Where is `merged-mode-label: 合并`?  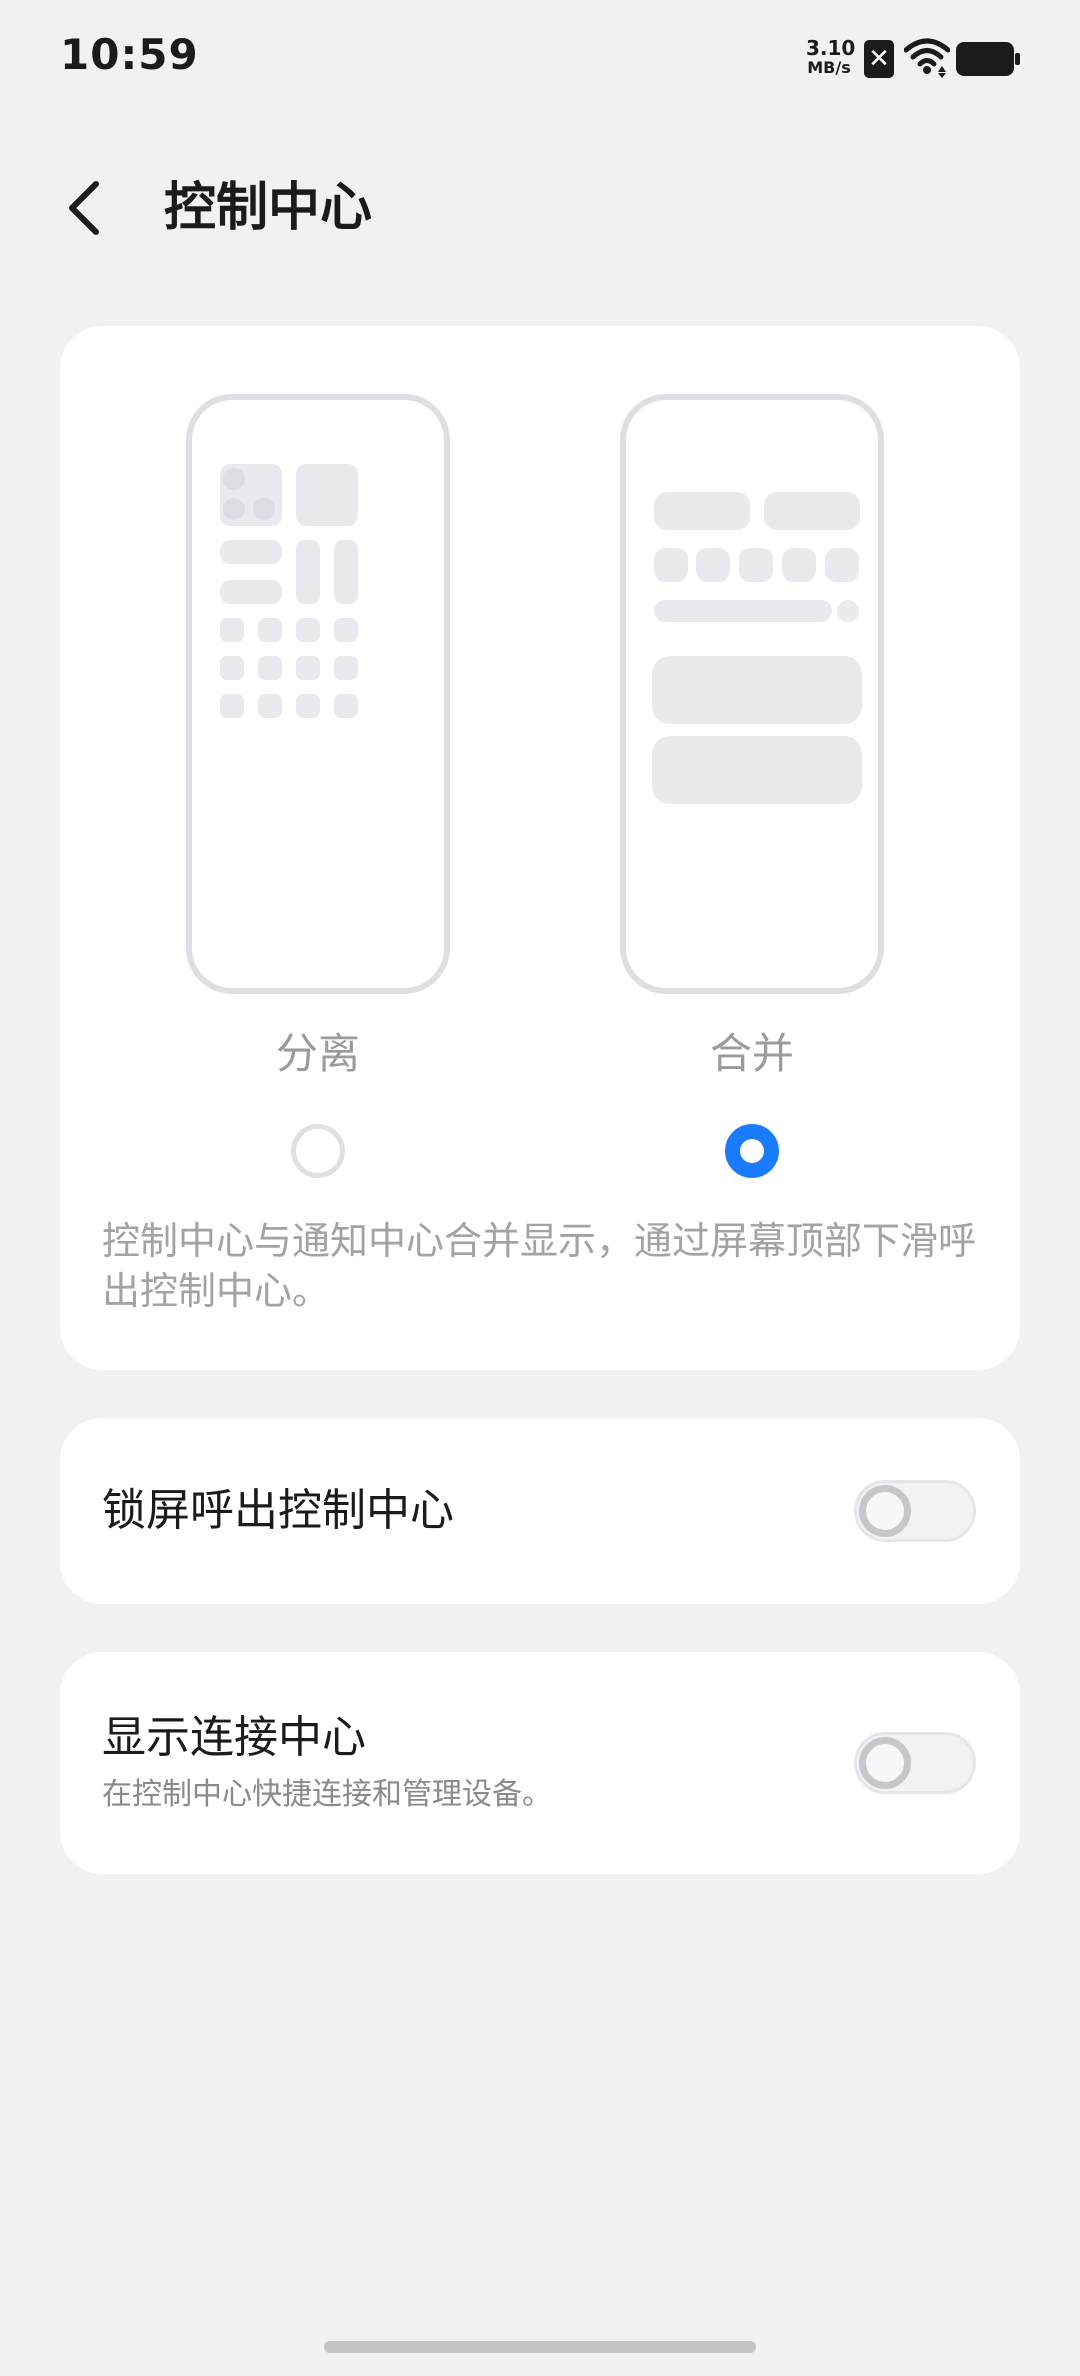 merged-mode-label: 合并 is located at coordinates (751, 1053).